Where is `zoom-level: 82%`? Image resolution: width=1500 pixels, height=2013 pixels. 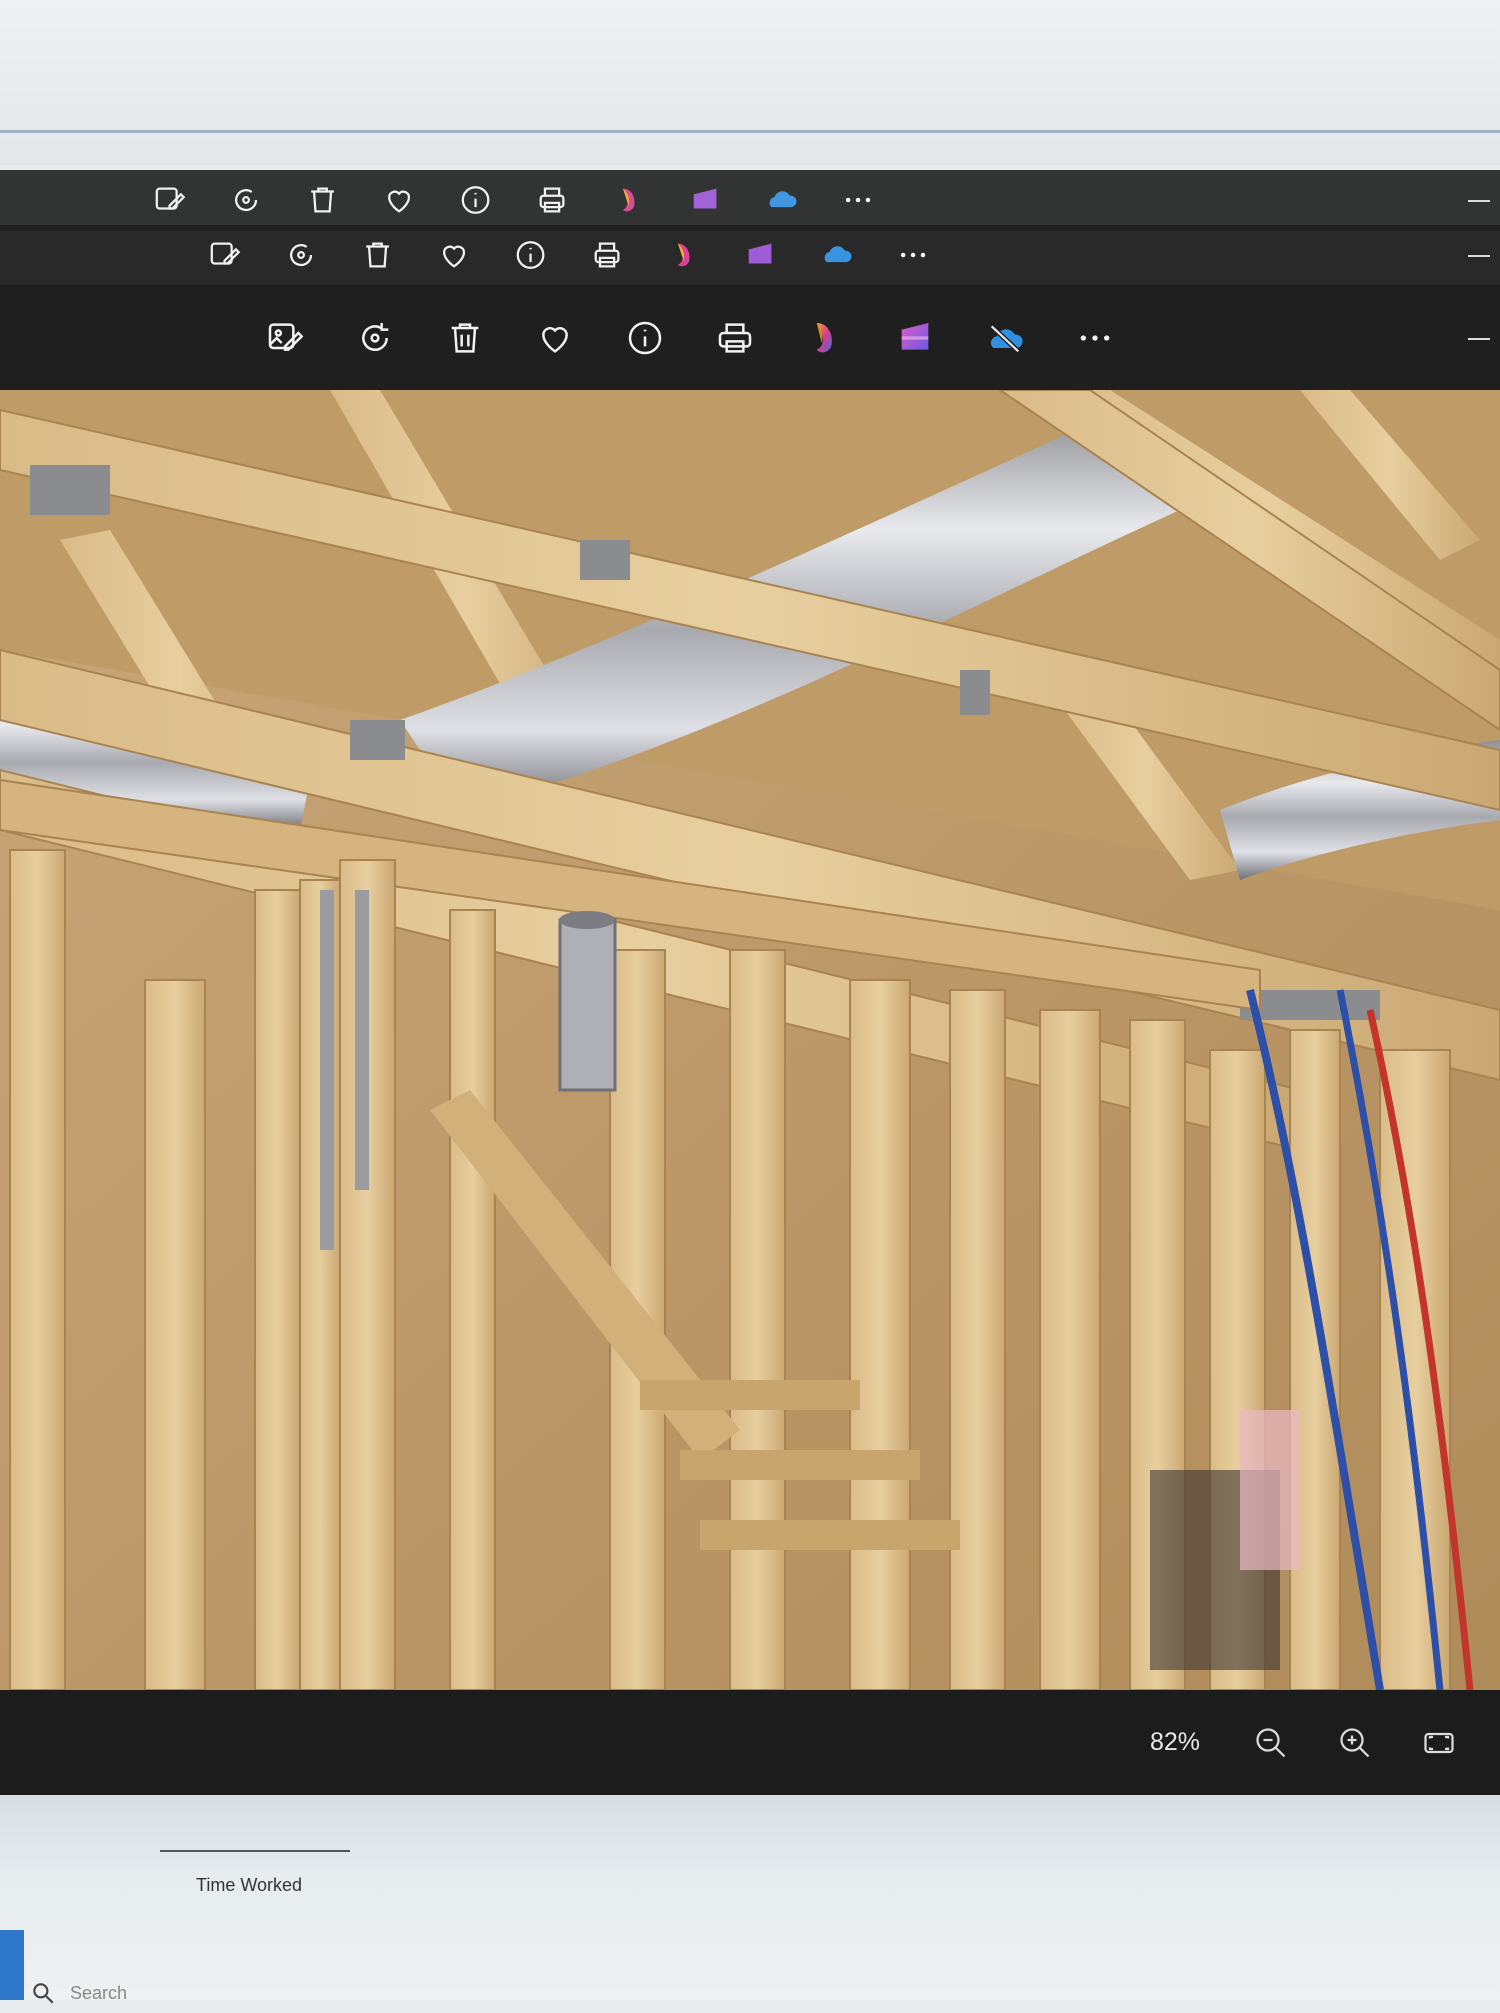 zoom-level: 82% is located at coordinates (1174, 1742).